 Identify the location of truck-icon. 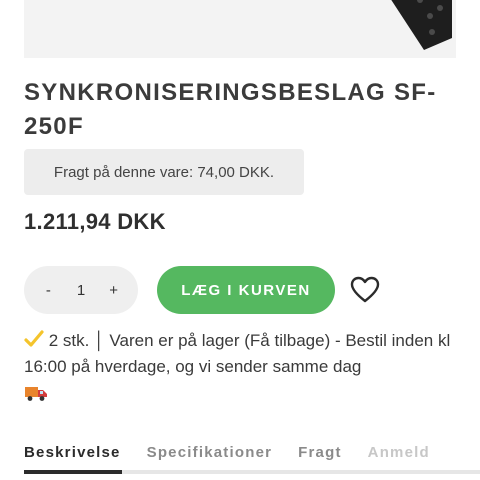
(36, 394).